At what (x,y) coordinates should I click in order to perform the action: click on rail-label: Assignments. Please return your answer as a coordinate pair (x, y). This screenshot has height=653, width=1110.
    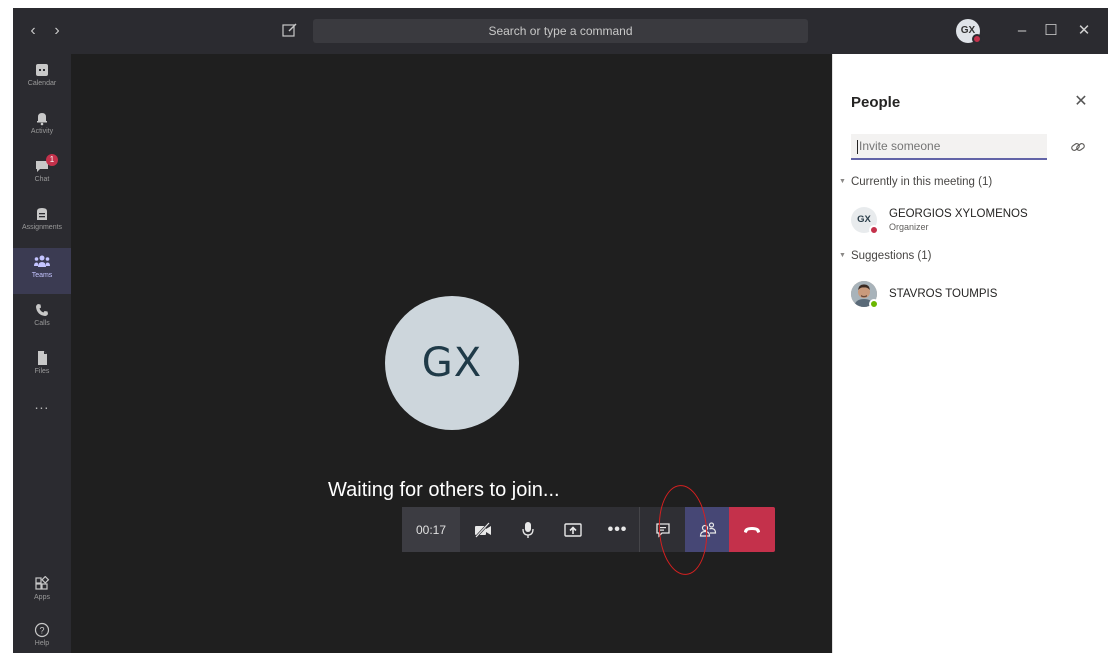
    Looking at the image, I should click on (42, 227).